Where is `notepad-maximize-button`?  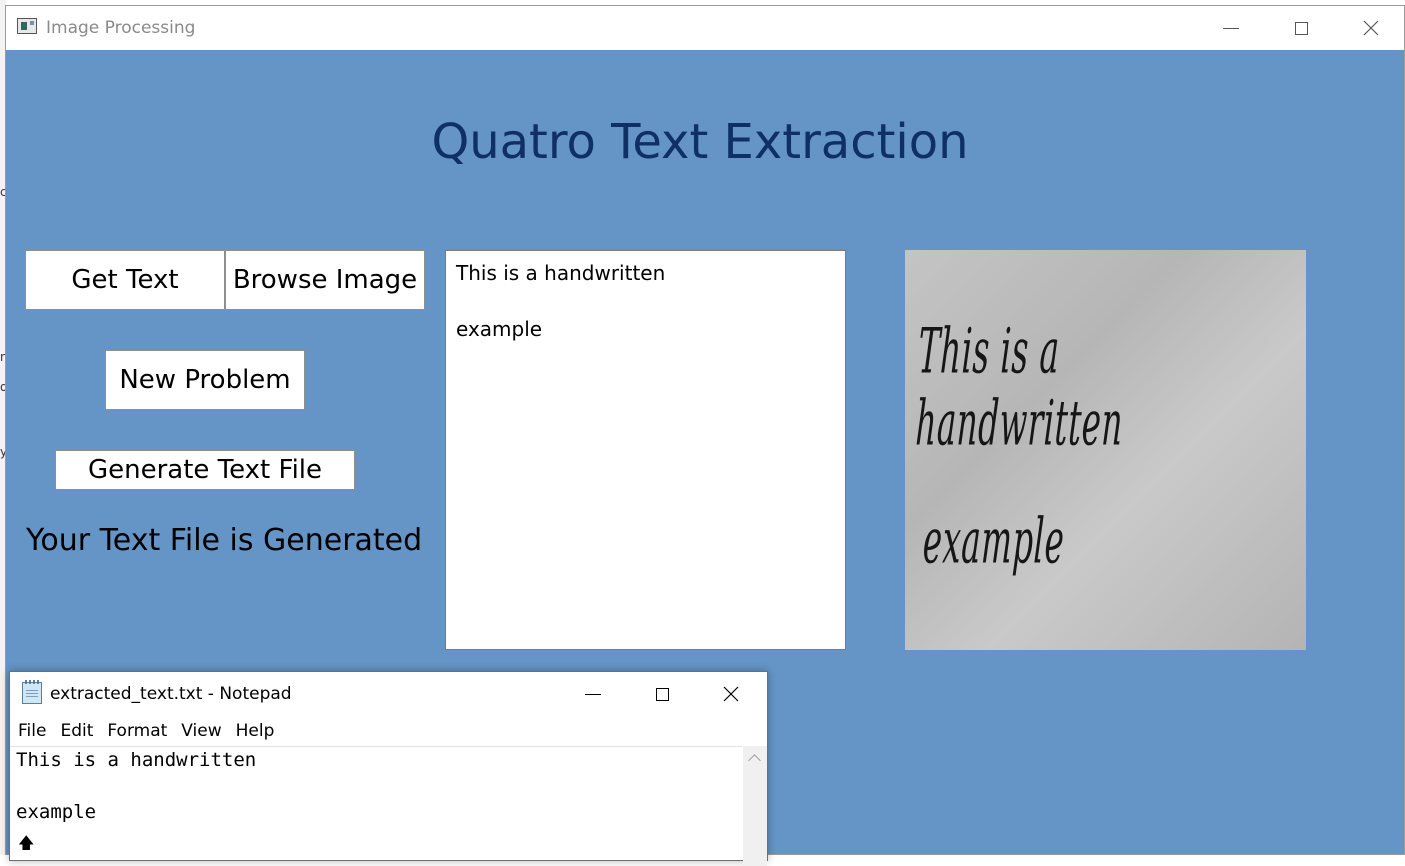 notepad-maximize-button is located at coordinates (662, 694).